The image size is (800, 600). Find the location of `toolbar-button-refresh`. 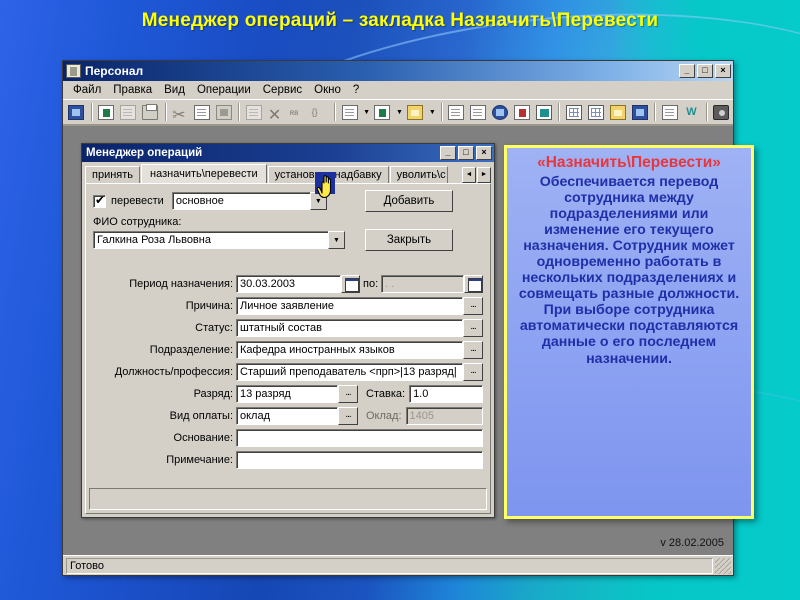

toolbar-button-refresh is located at coordinates (253, 112).